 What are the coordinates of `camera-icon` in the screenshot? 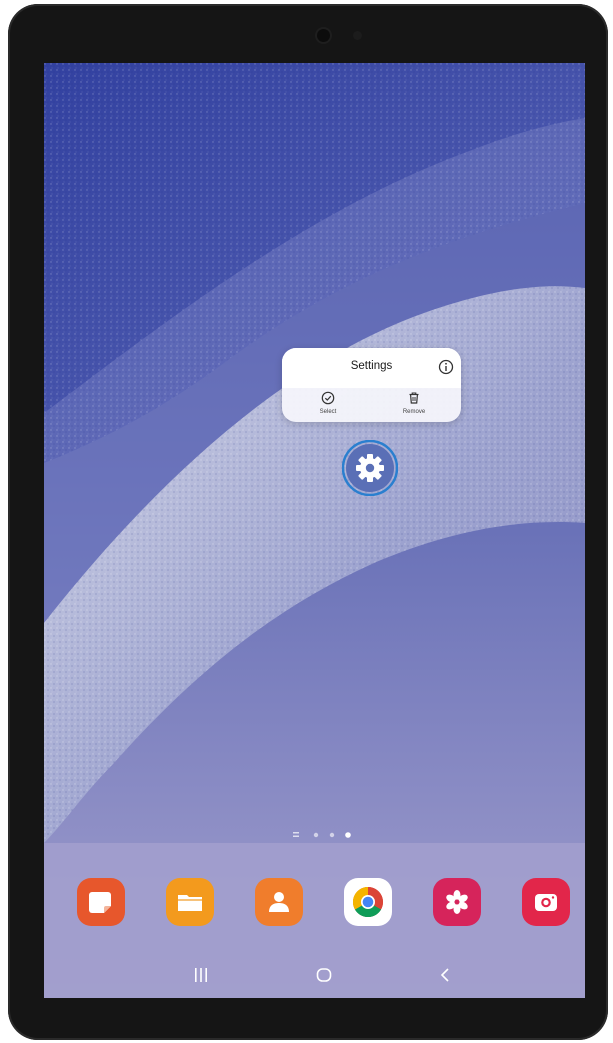 It's located at (546, 902).